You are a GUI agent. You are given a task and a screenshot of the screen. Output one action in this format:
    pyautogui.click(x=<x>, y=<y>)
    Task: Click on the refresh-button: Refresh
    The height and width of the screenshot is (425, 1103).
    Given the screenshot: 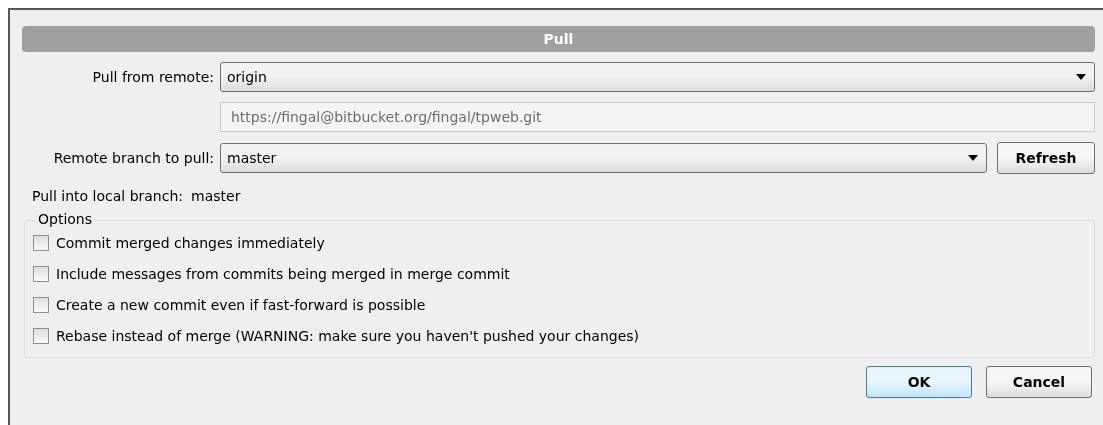 What is the action you would take?
    pyautogui.click(x=1046, y=158)
    